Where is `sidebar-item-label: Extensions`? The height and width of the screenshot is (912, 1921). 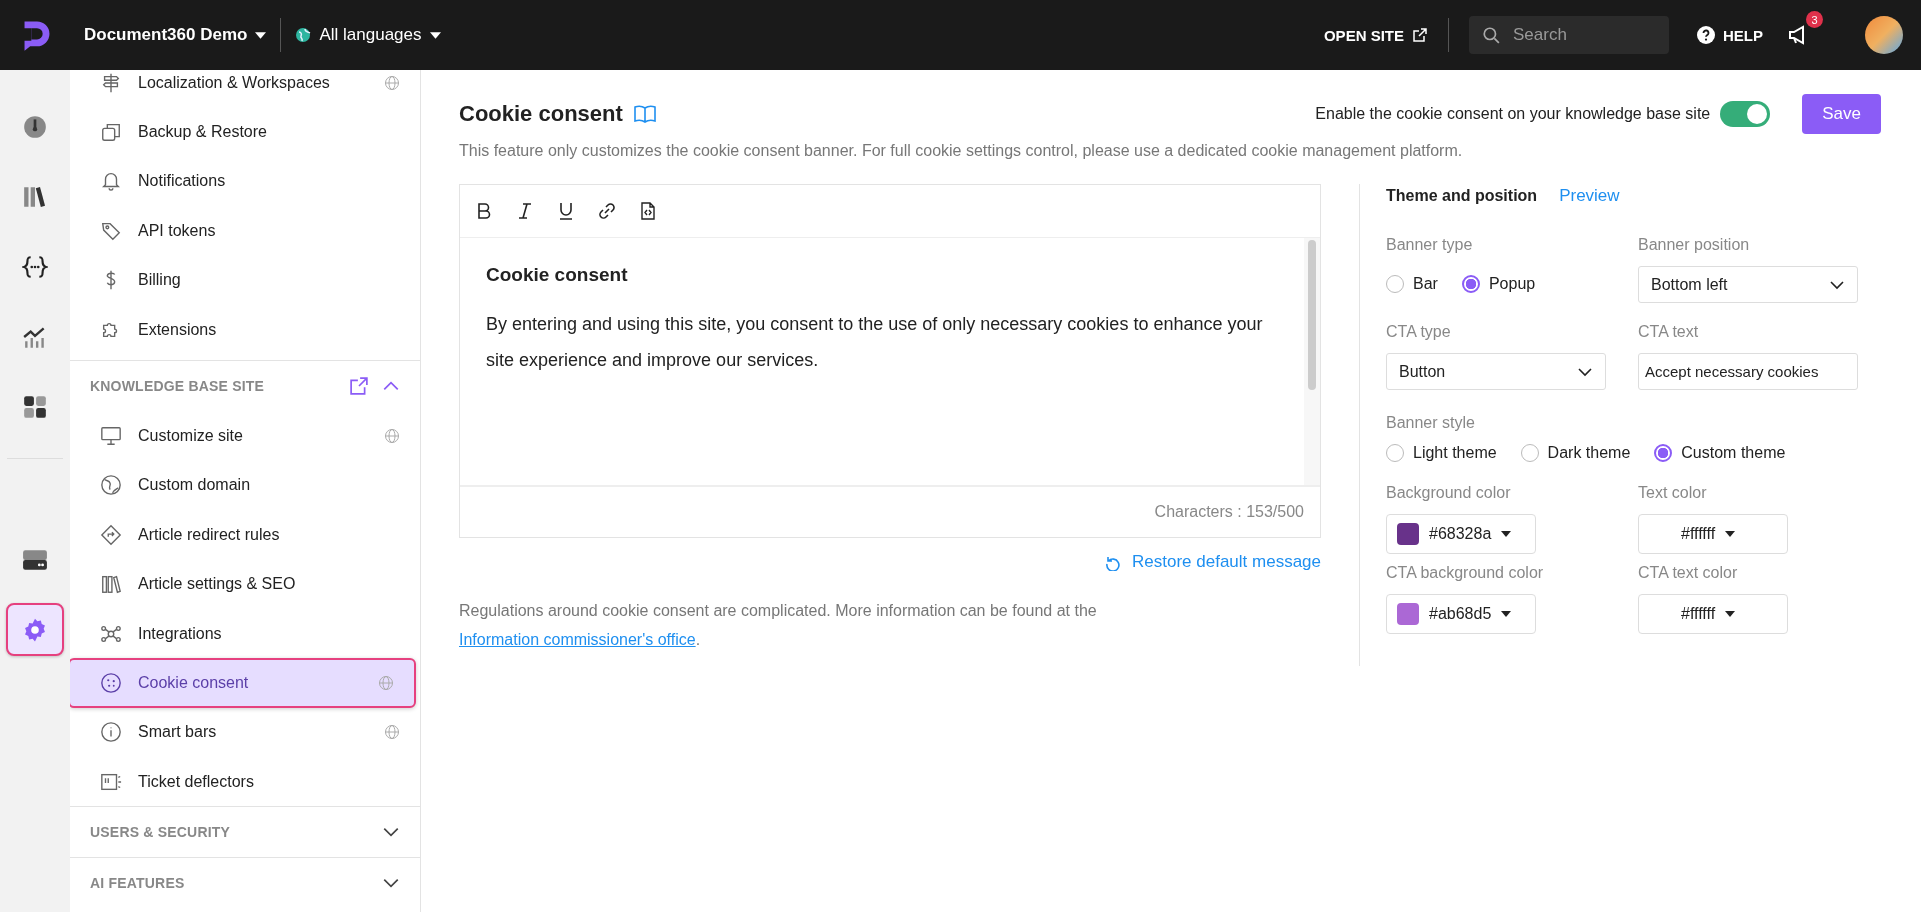
sidebar-item-label: Extensions is located at coordinates (178, 329).